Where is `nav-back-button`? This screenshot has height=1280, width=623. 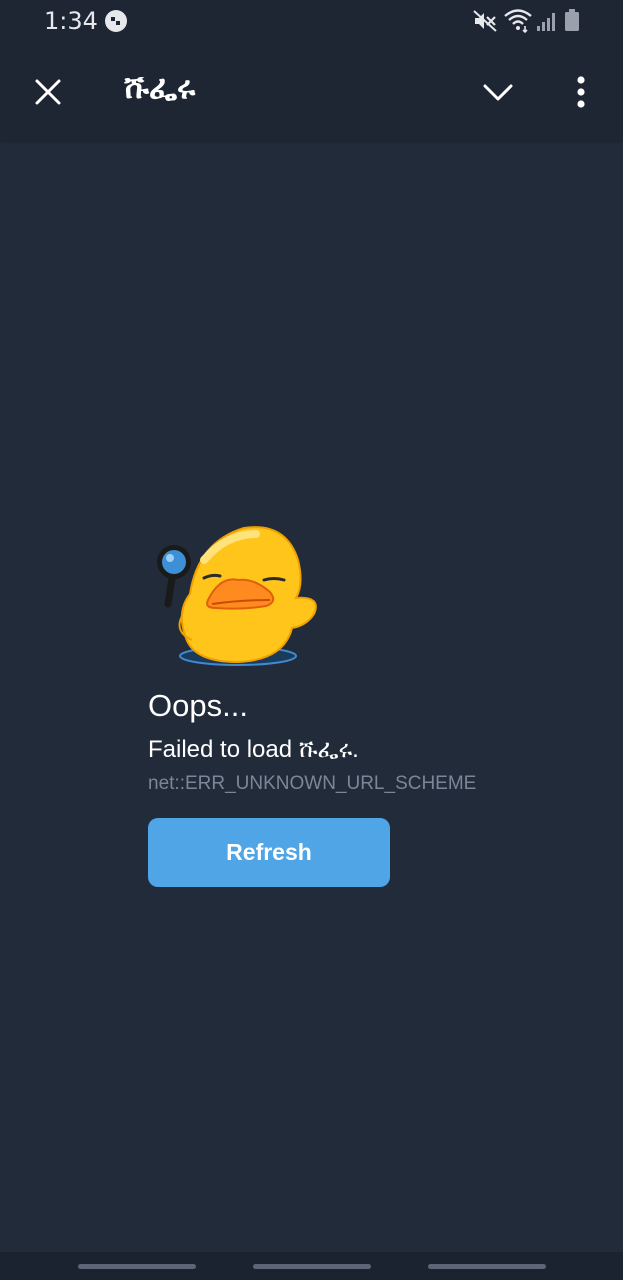
nav-back-button is located at coordinates (487, 1266).